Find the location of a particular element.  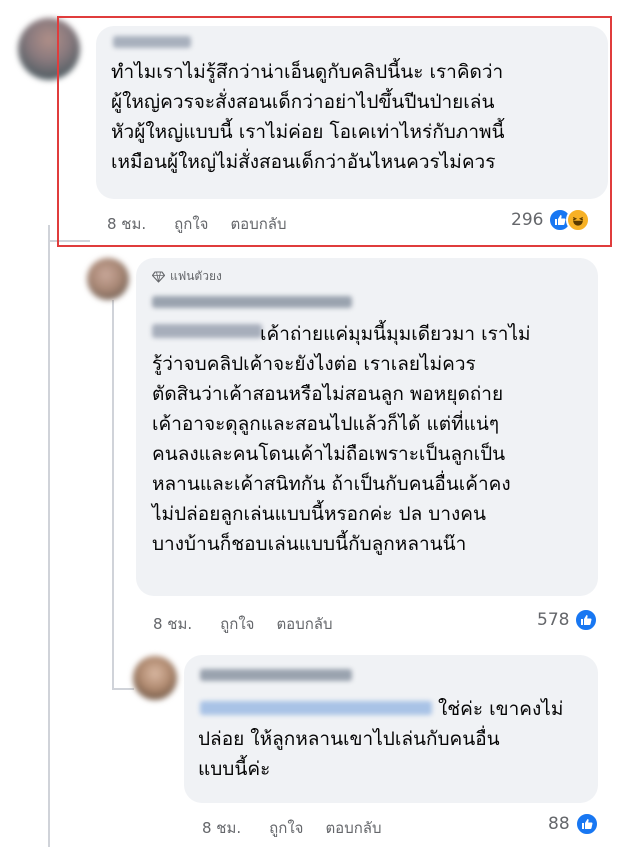

reaction-summary: 296 is located at coordinates (551, 220).